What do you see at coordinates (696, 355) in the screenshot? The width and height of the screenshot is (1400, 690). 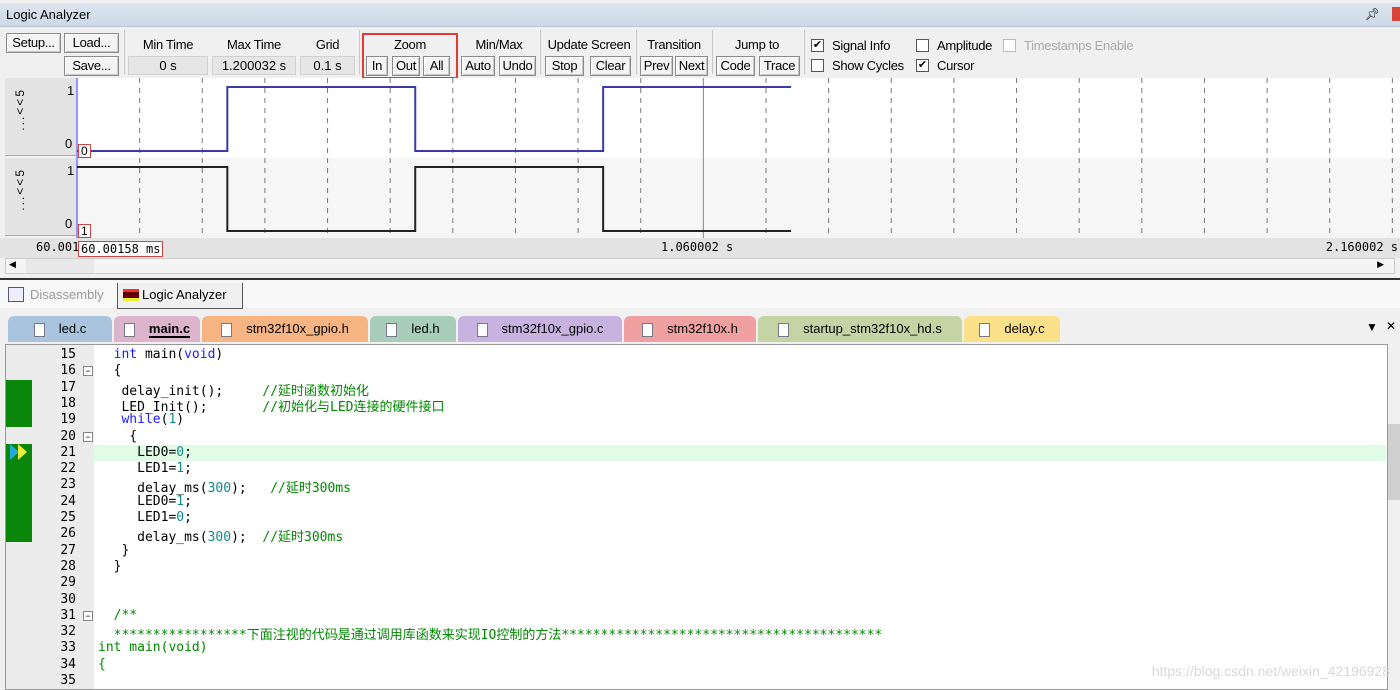 I see `code-line: 15 int main(void)` at bounding box center [696, 355].